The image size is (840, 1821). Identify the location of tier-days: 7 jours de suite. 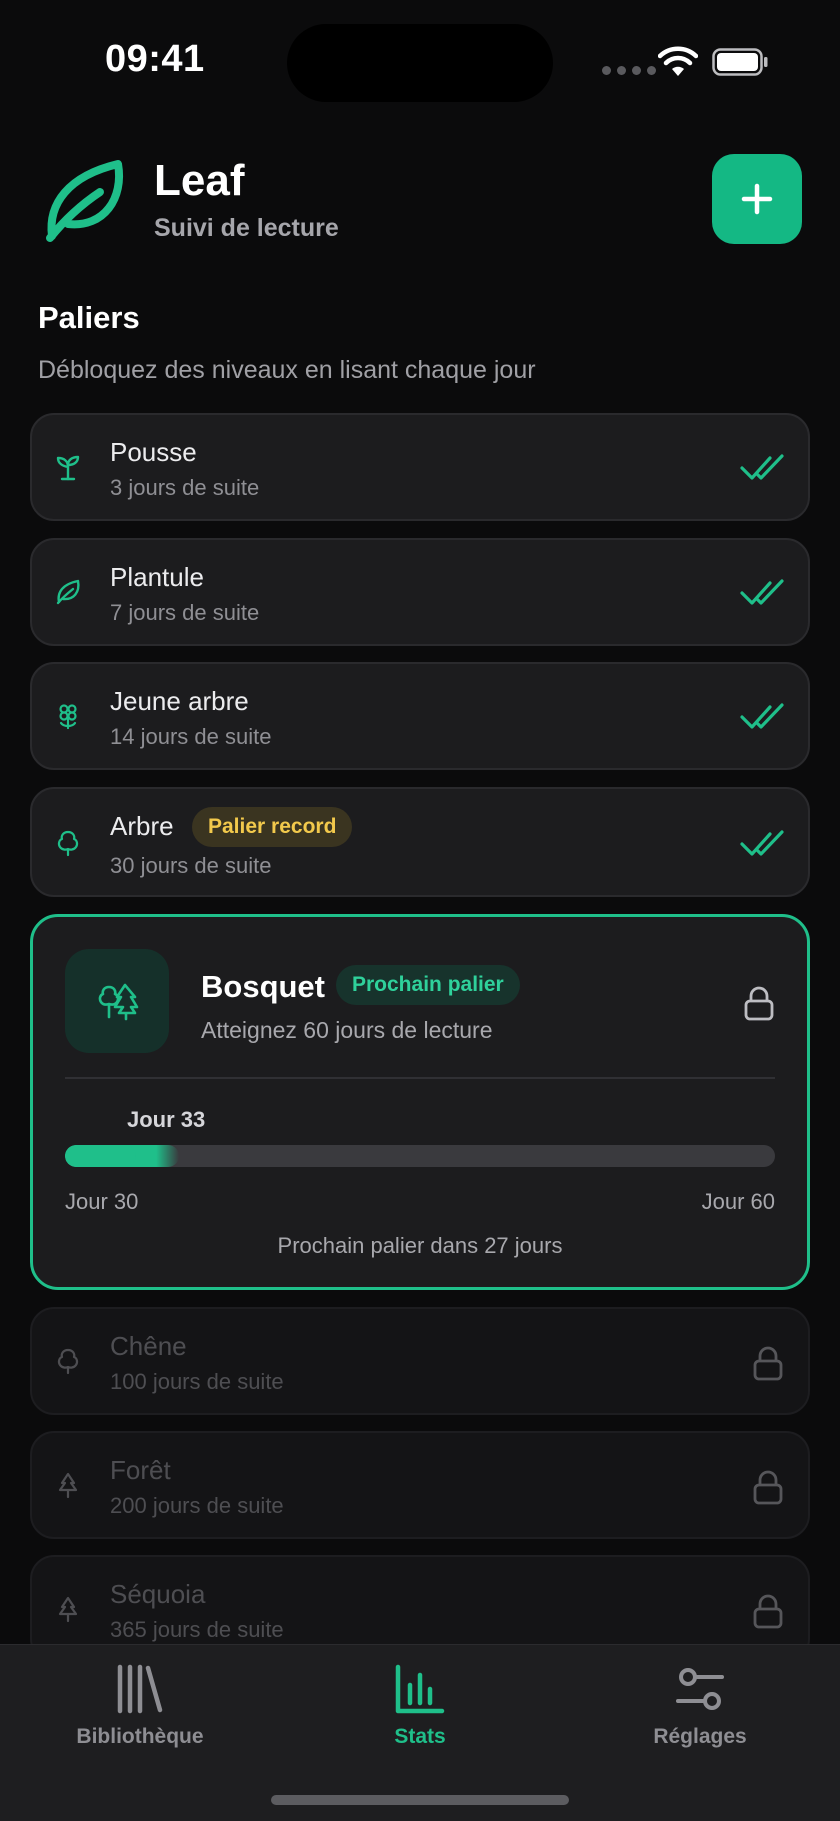
(185, 612).